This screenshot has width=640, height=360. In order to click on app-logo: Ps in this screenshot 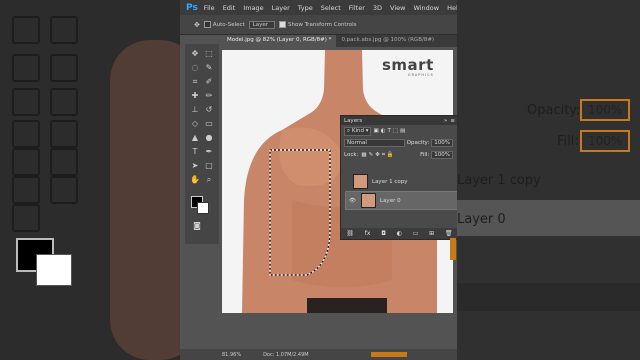, I will do `click(192, 7)`.